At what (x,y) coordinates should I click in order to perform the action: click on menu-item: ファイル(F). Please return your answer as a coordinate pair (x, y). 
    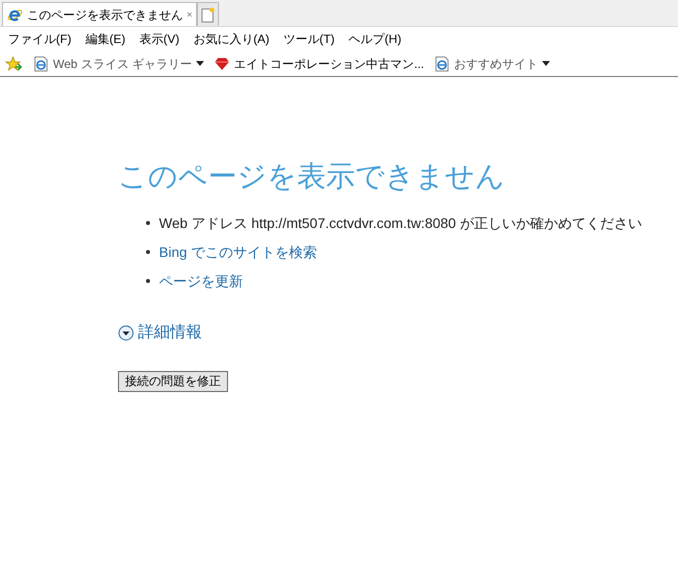
    Looking at the image, I should click on (40, 39).